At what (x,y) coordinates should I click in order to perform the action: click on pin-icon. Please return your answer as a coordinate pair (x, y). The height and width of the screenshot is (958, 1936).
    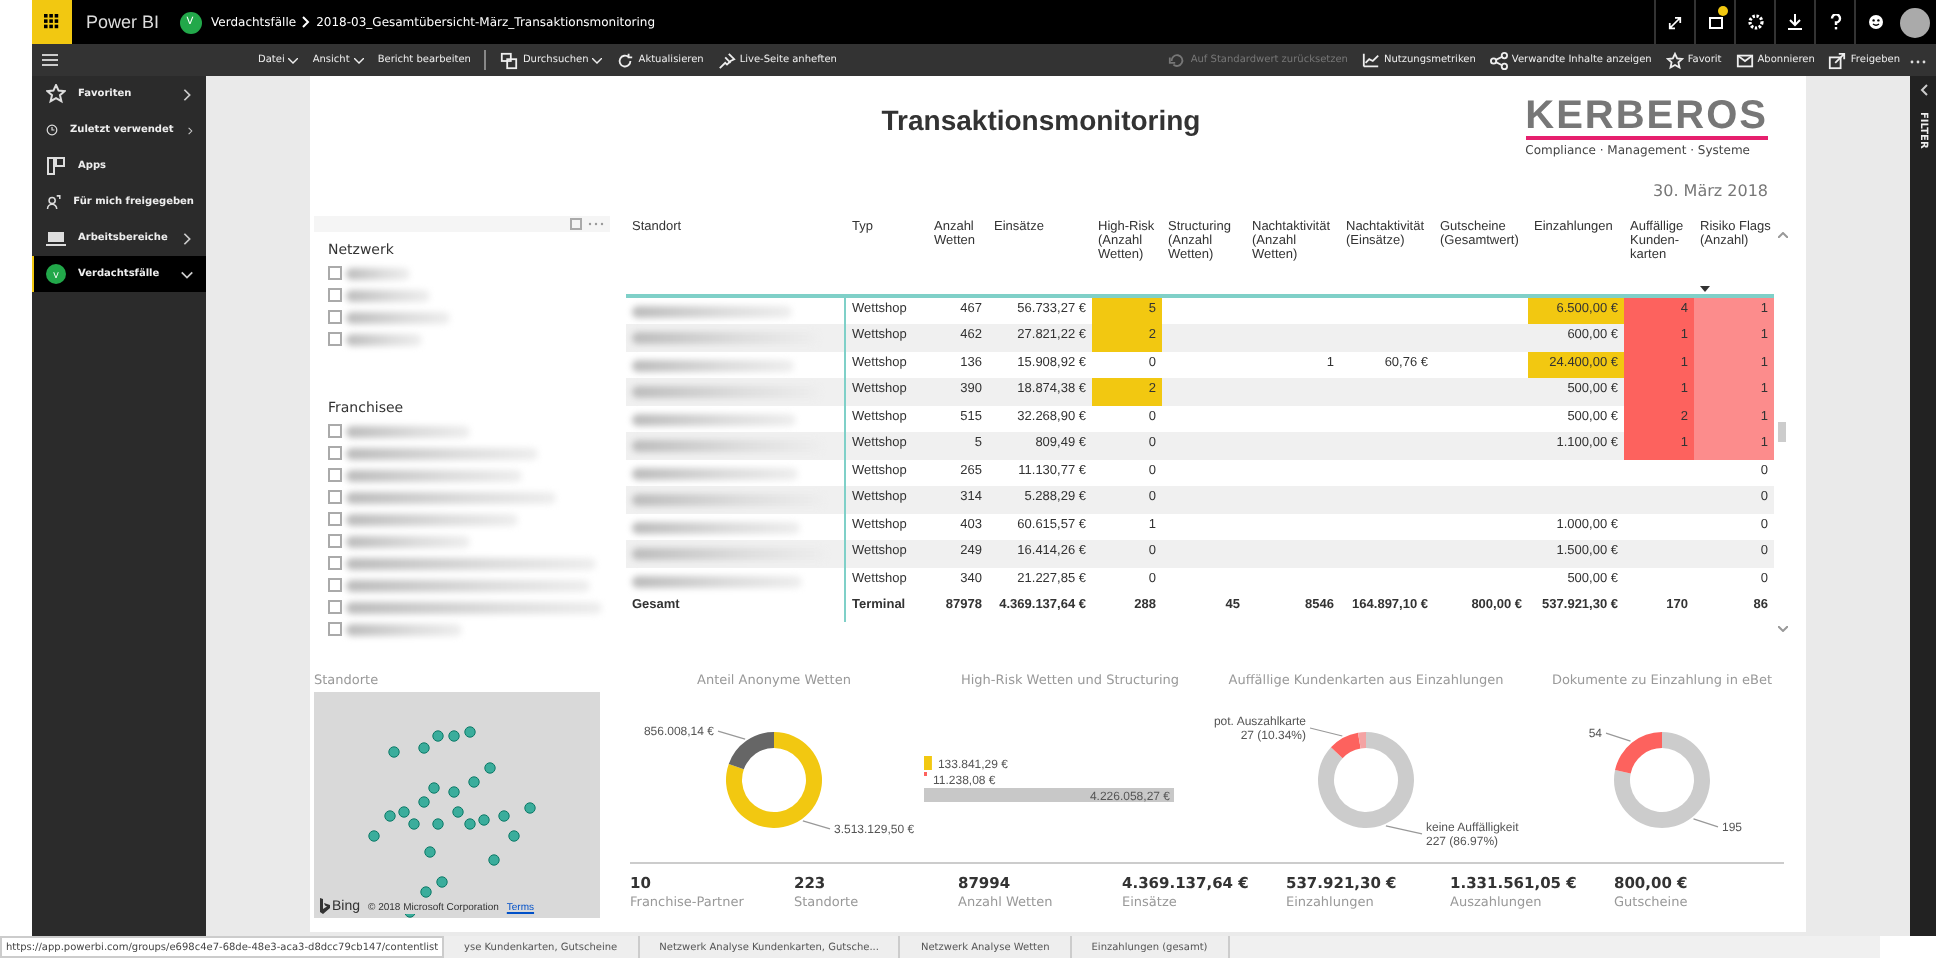
    Looking at the image, I should click on (726, 60).